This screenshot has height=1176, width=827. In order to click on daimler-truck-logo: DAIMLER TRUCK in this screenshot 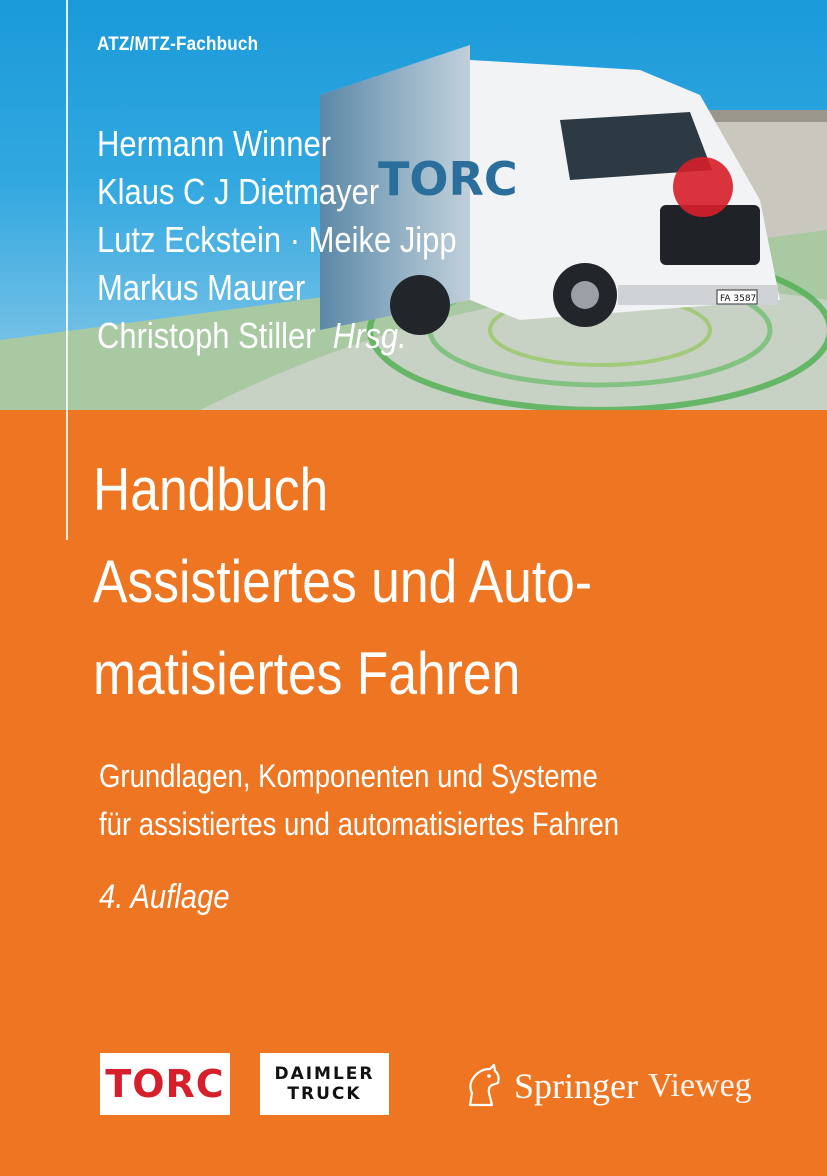, I will do `click(324, 1084)`.